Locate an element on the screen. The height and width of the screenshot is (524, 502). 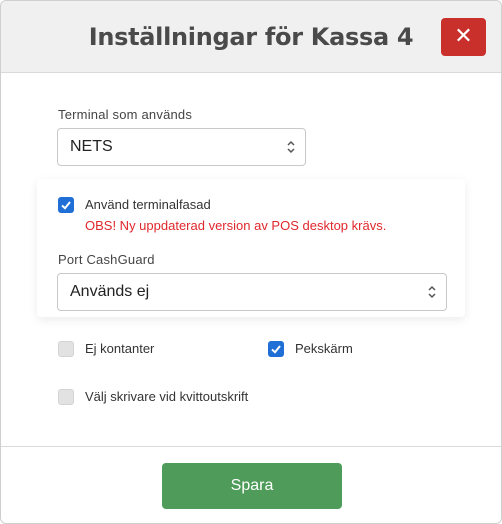
cashguard-select: Används ej is located at coordinates (252, 292).